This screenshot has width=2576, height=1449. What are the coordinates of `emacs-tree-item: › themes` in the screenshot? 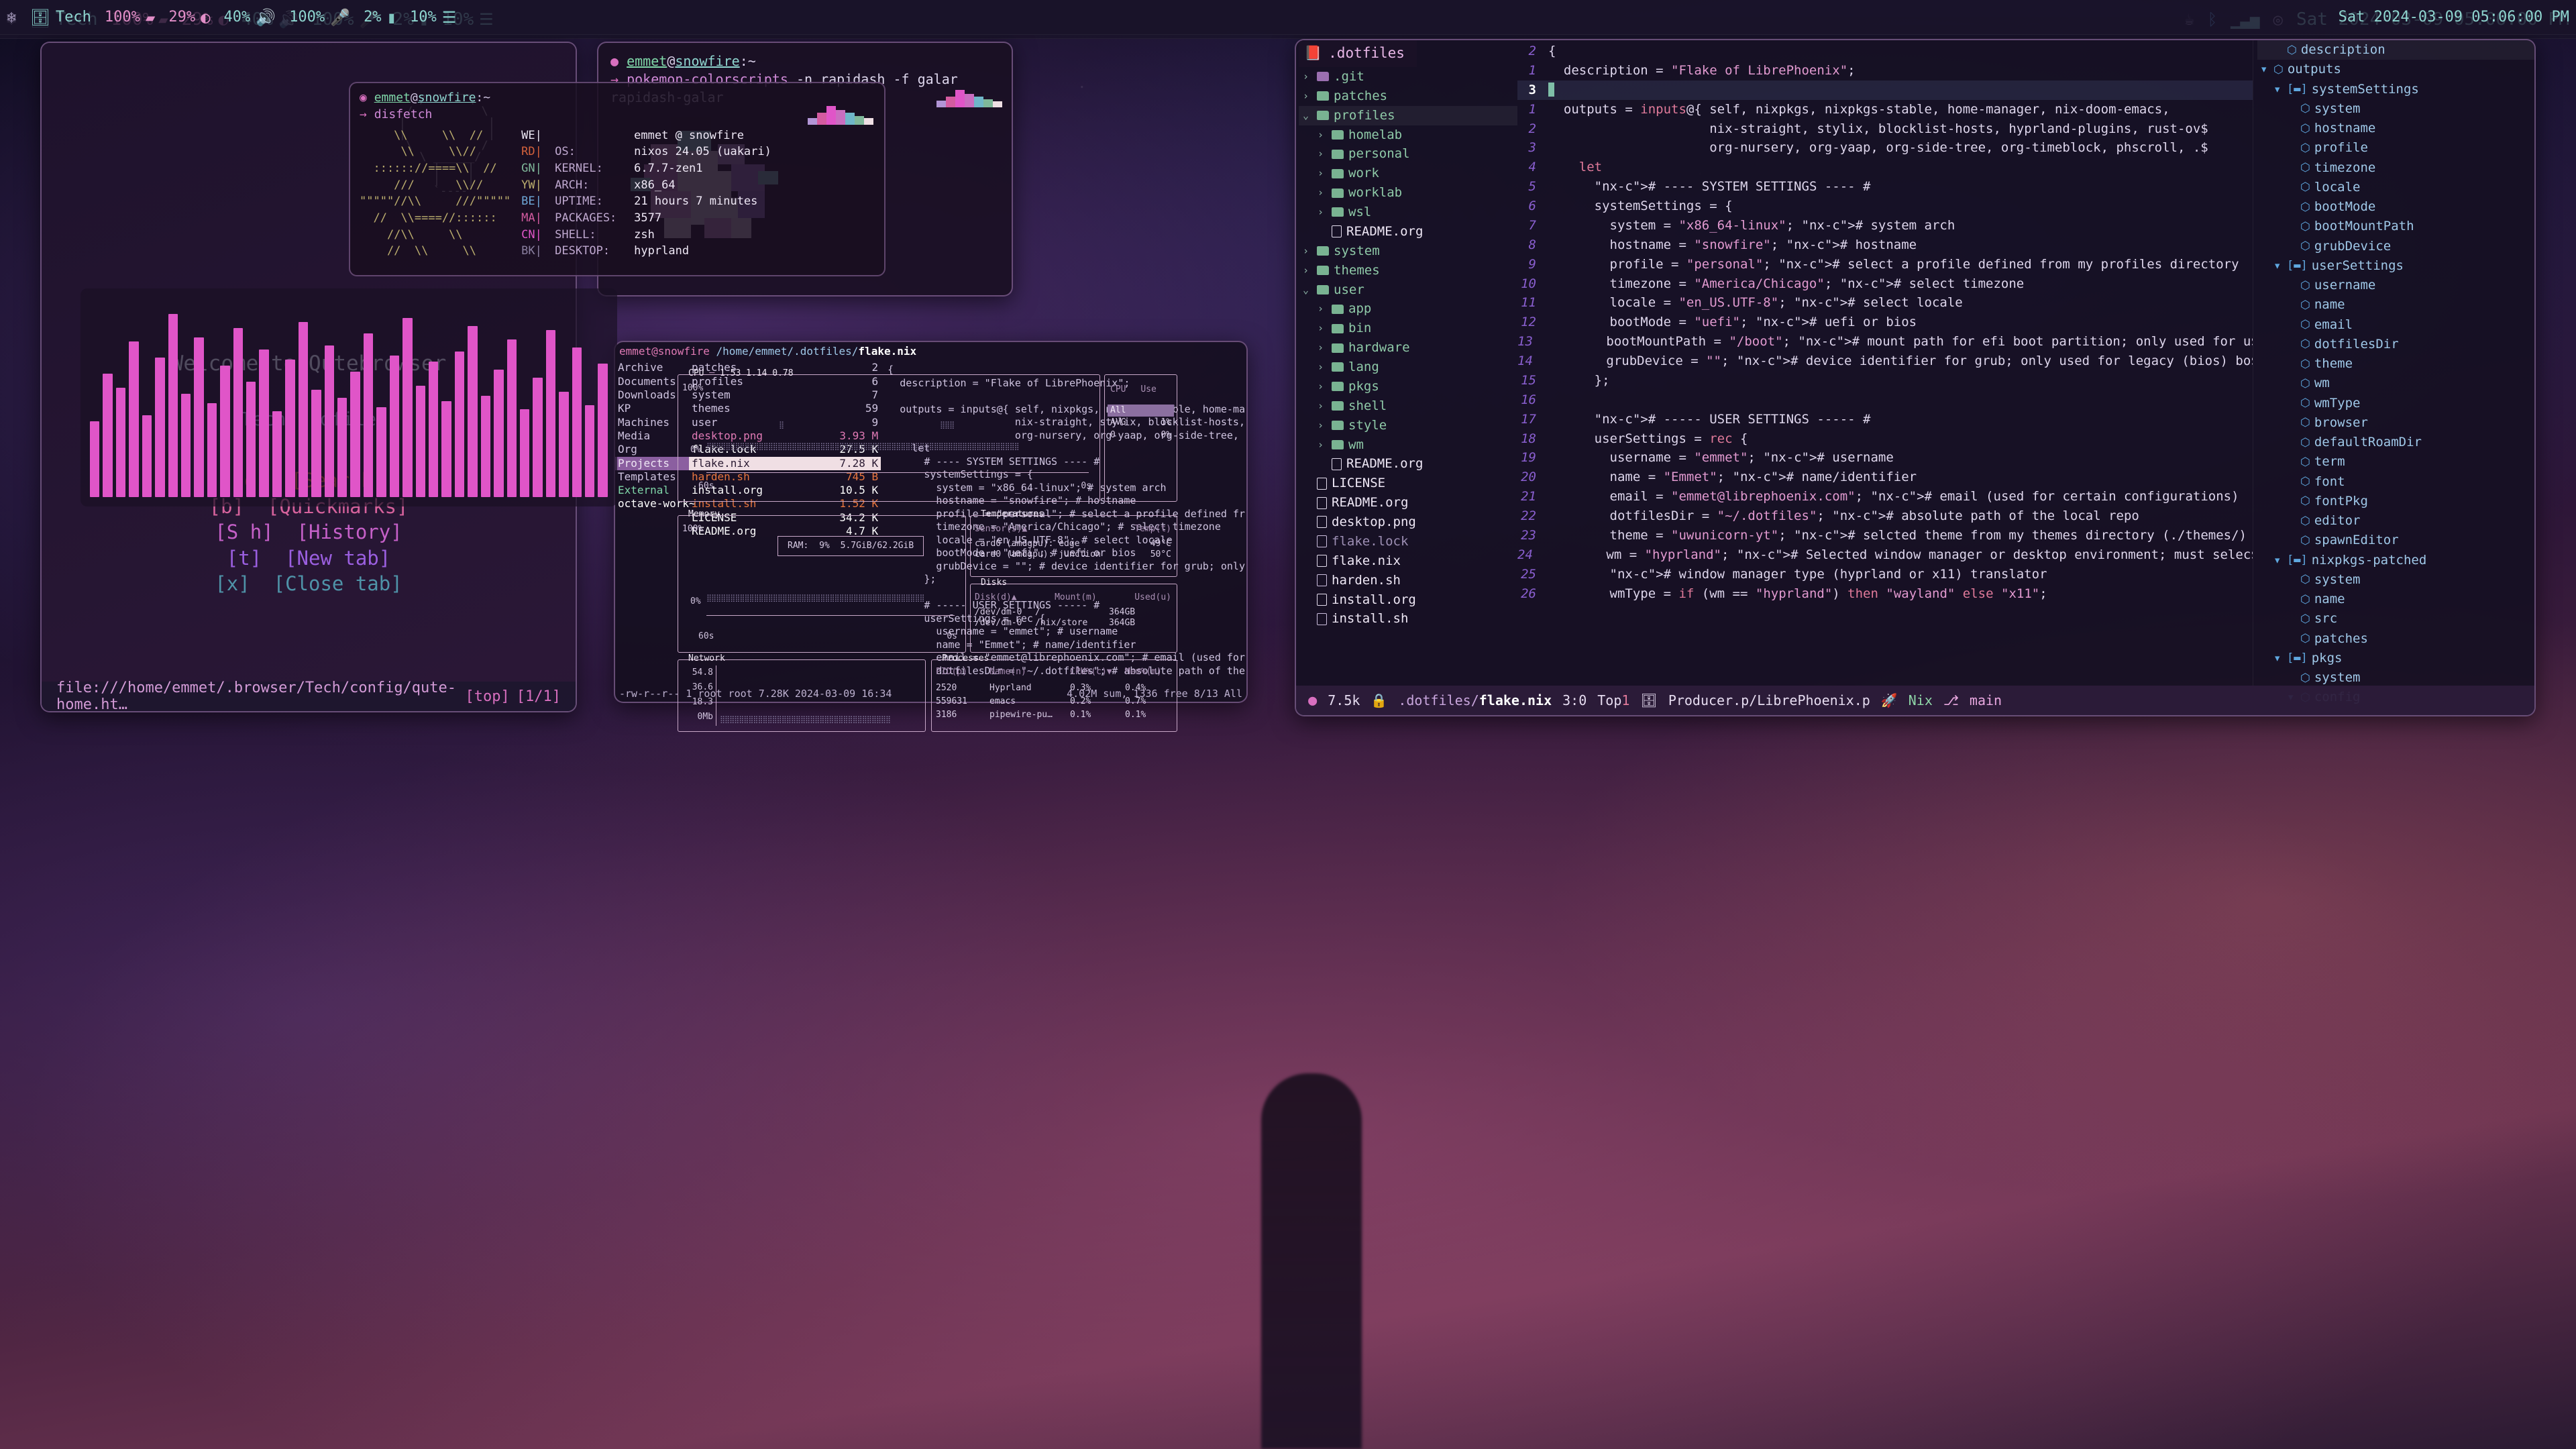 It's located at (1408, 270).